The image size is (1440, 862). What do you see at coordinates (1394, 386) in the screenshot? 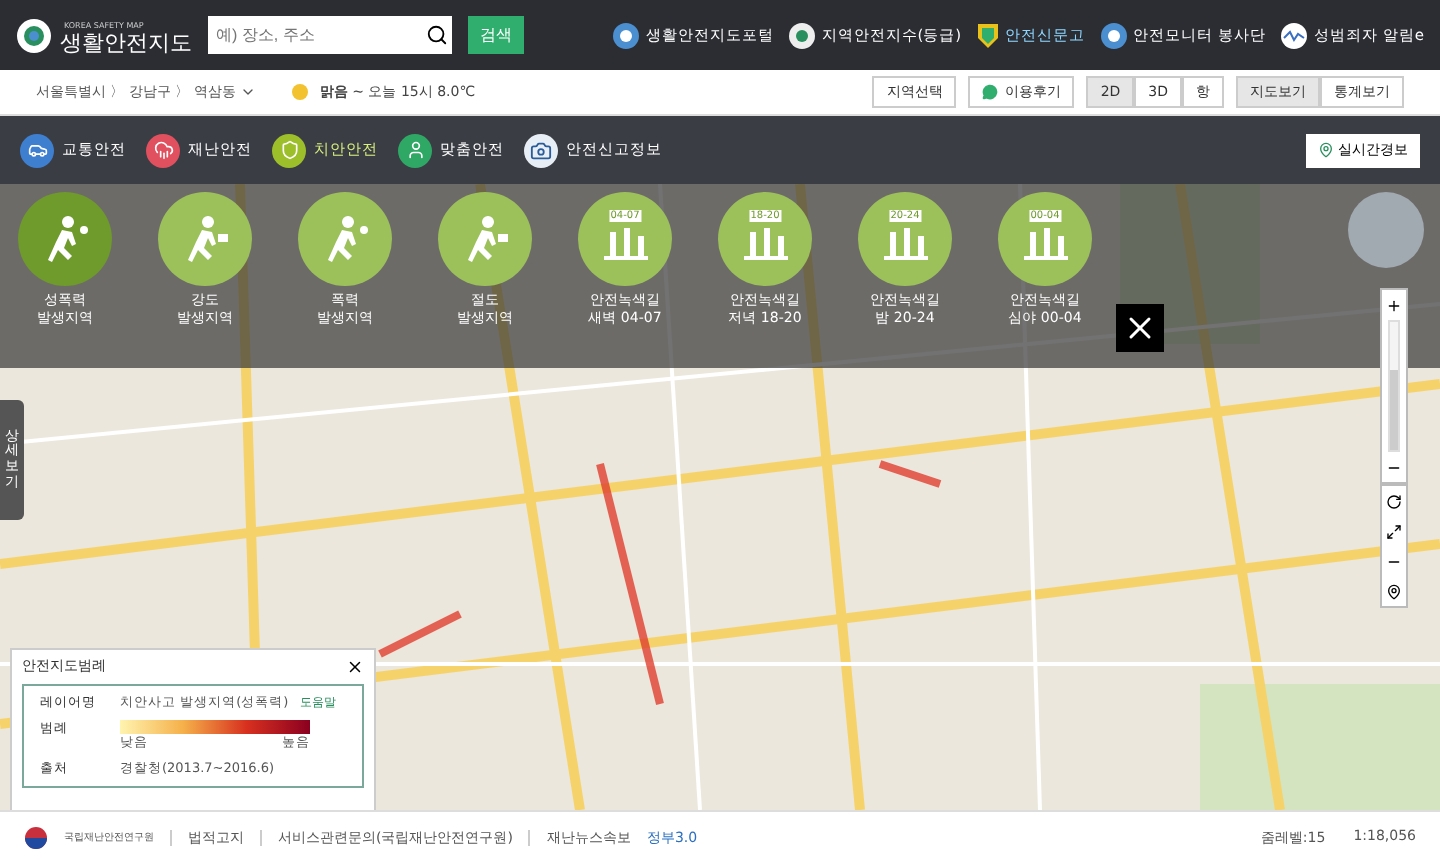
I see `zoom-slider` at bounding box center [1394, 386].